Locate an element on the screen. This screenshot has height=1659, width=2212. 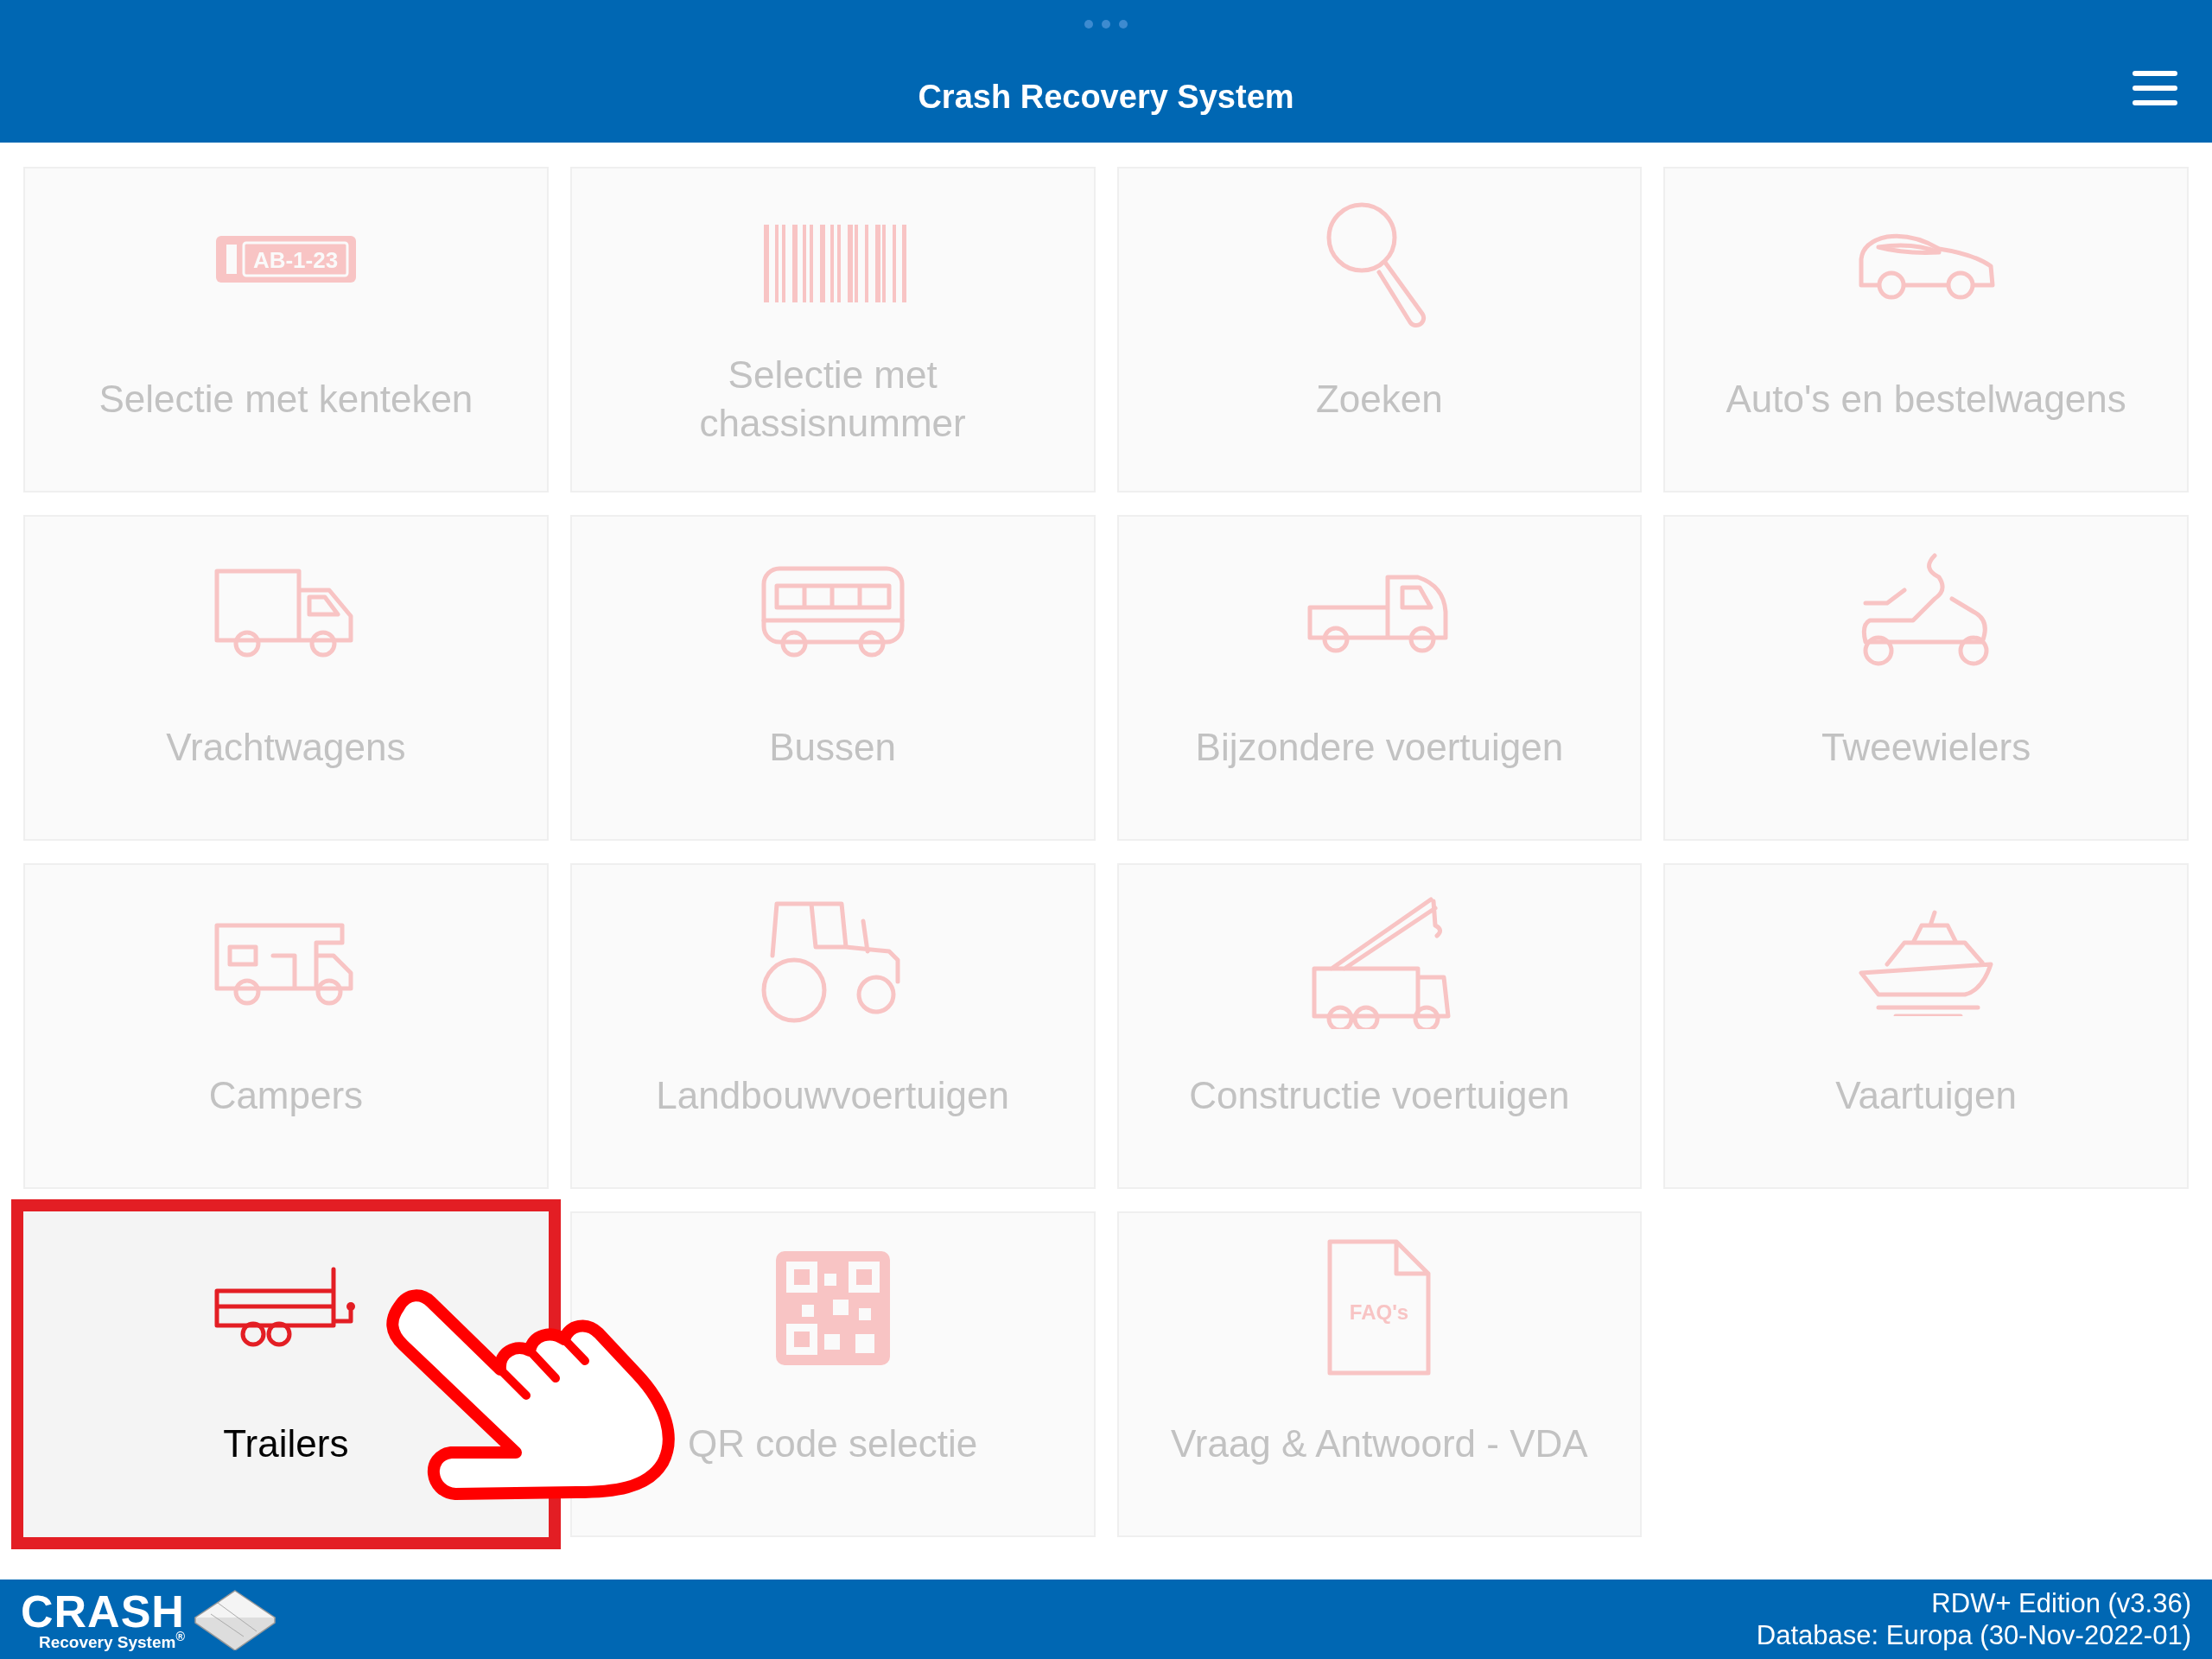
menu-tile: Vaartuigen is located at coordinates (1926, 1026).